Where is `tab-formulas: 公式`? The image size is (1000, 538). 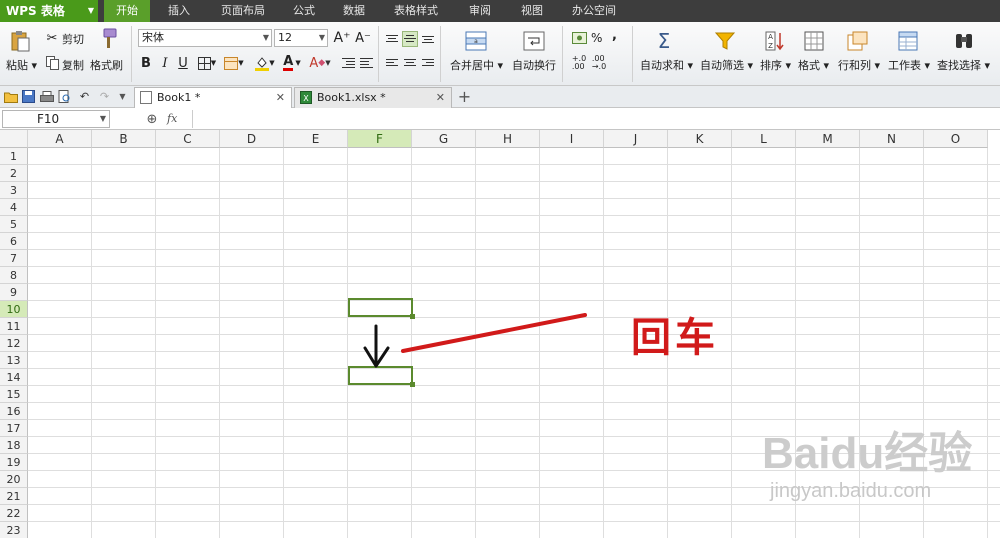 tab-formulas: 公式 is located at coordinates (304, 11).